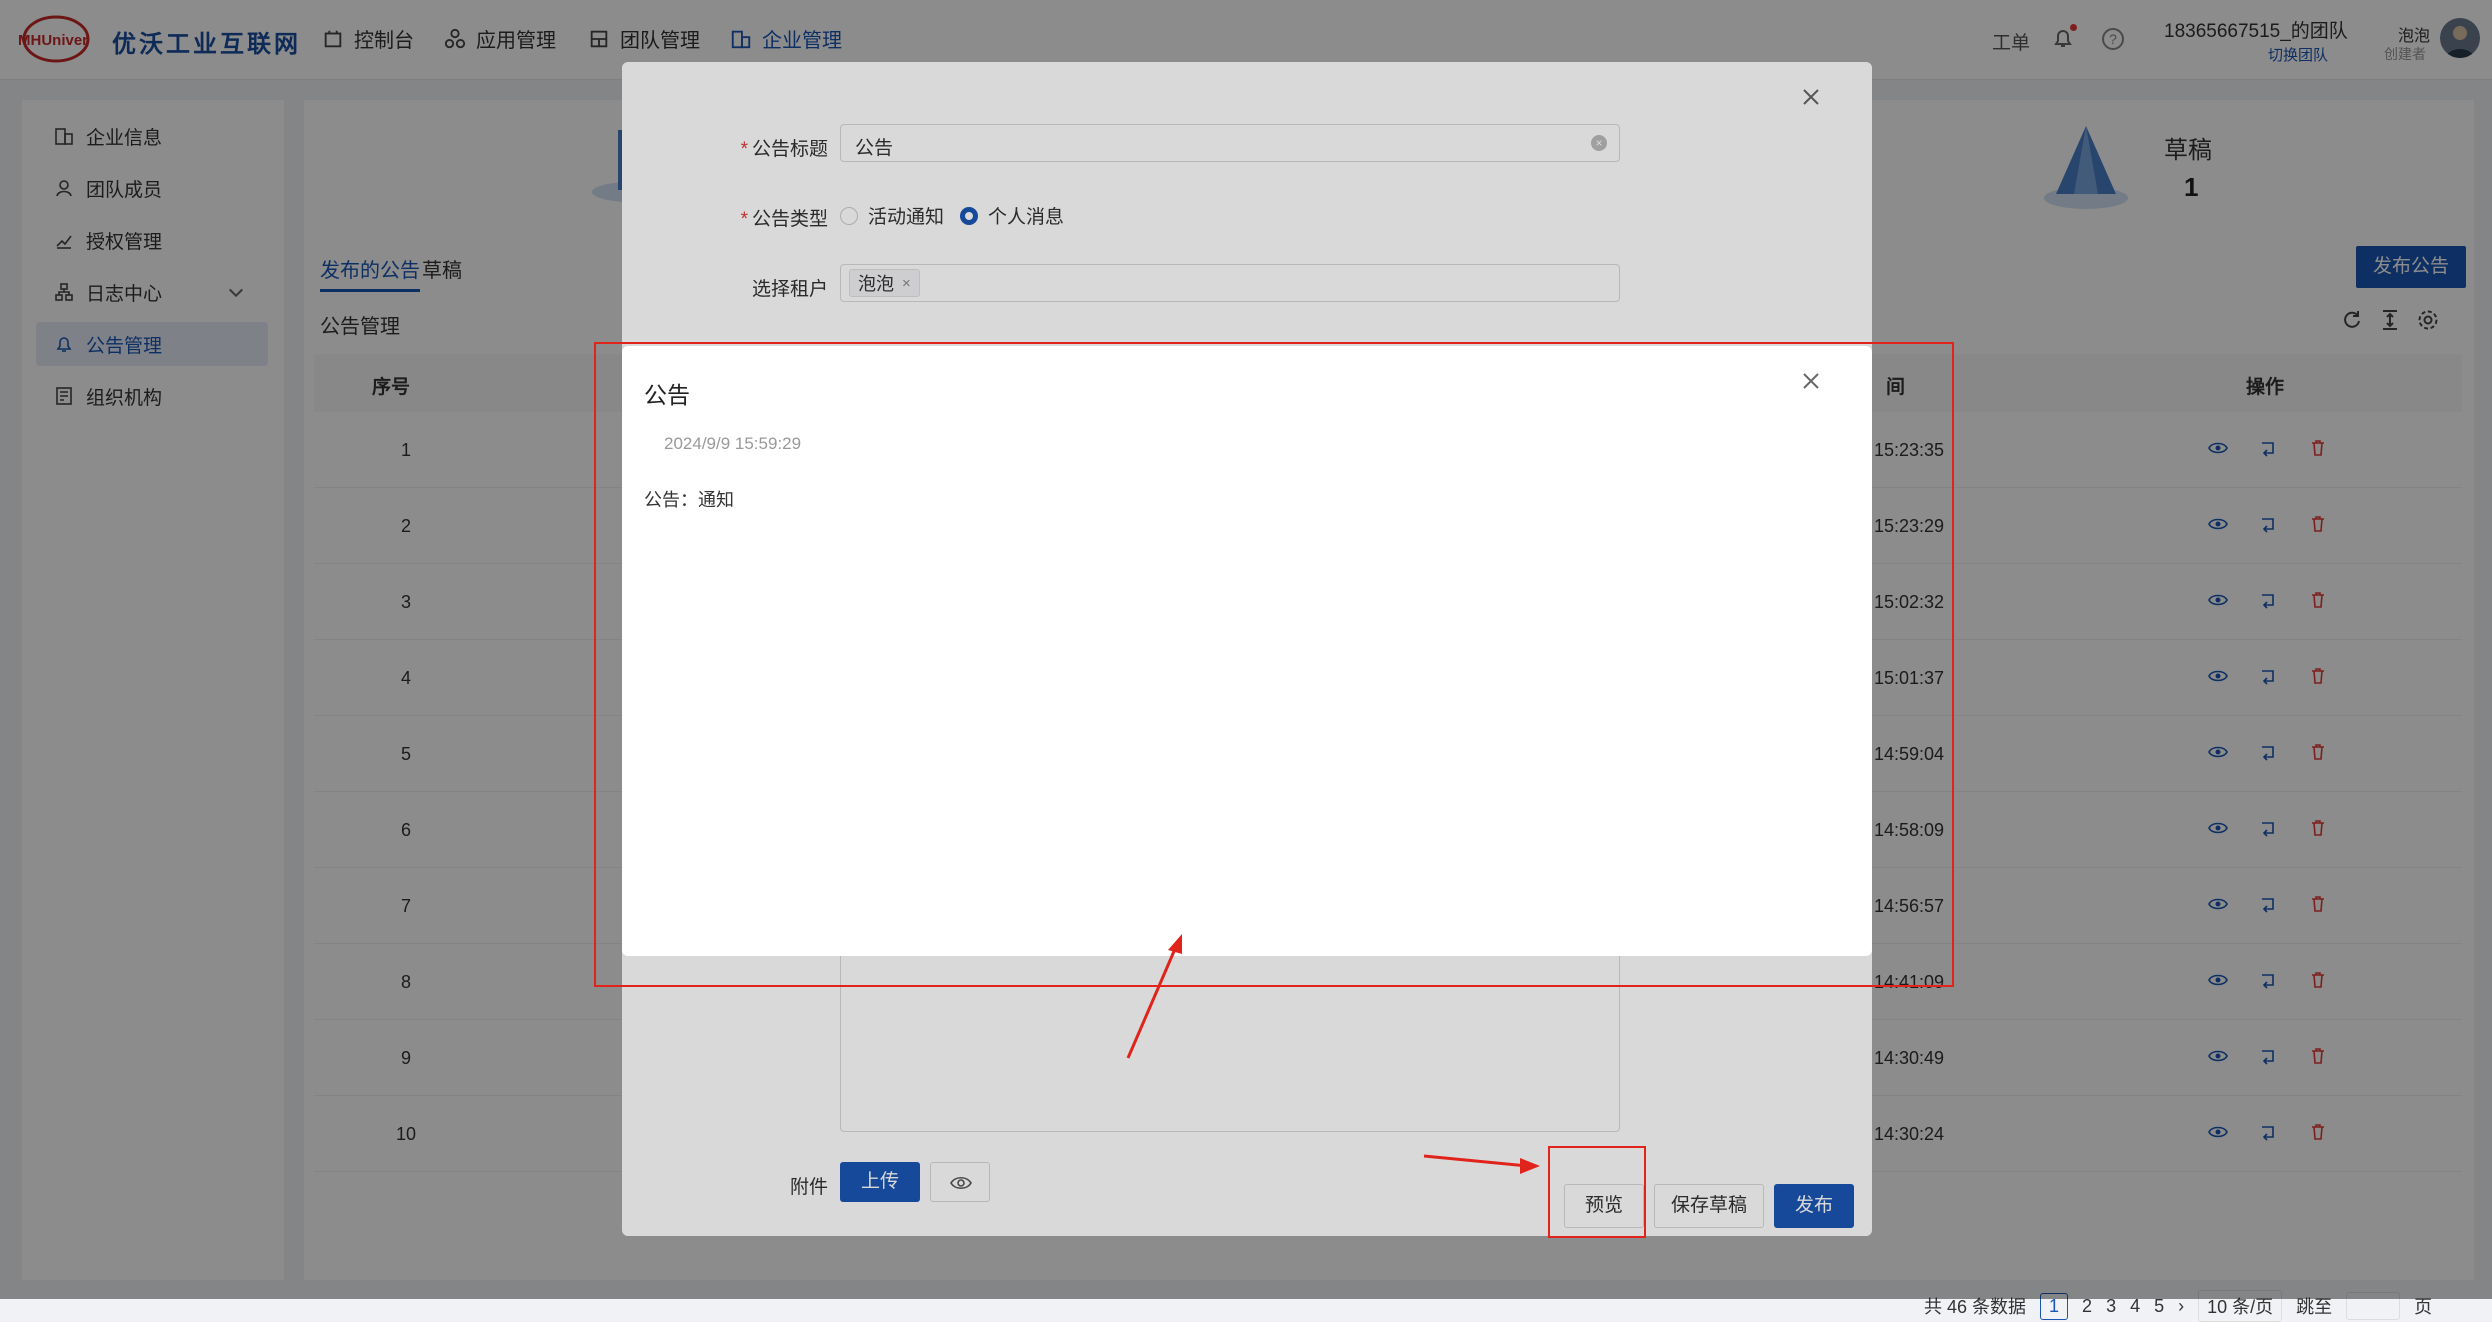 This screenshot has width=2492, height=1322. Describe the element at coordinates (1597, 1192) in the screenshot. I see `annotation-box-preview-button` at that location.